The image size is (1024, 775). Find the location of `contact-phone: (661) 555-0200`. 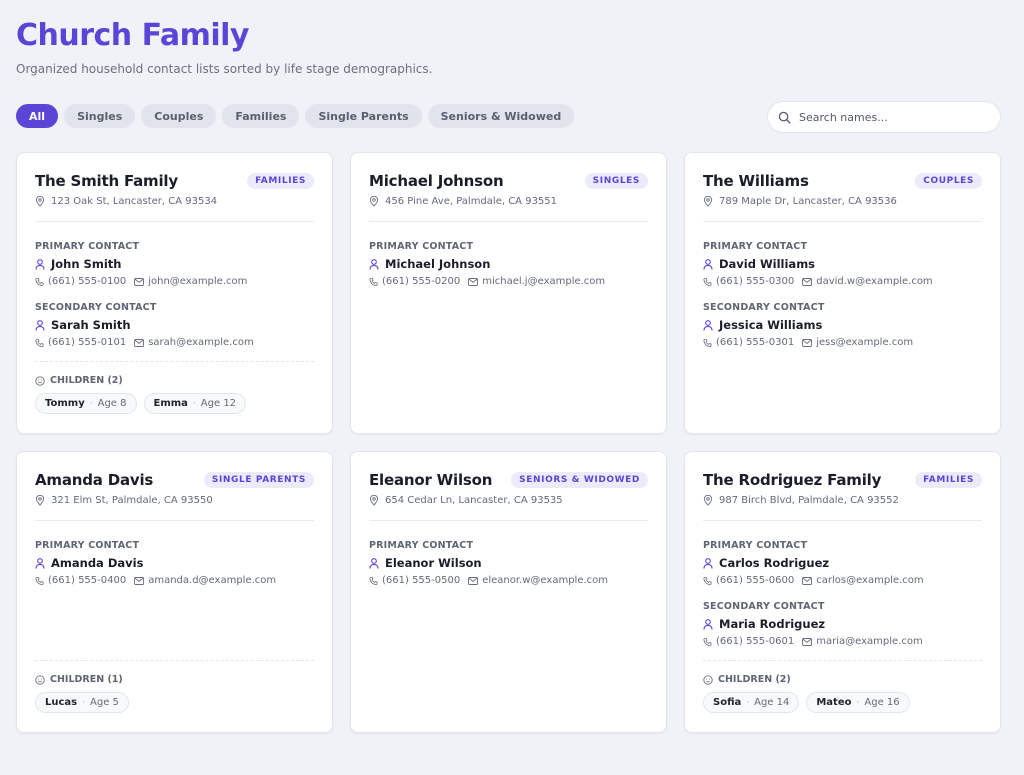

contact-phone: (661) 555-0200 is located at coordinates (421, 281).